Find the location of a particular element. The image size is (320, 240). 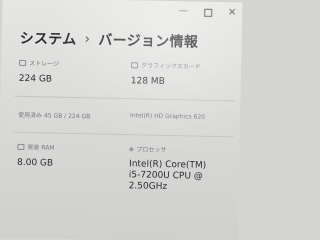

processor-label: プロセッサ is located at coordinates (151, 150).